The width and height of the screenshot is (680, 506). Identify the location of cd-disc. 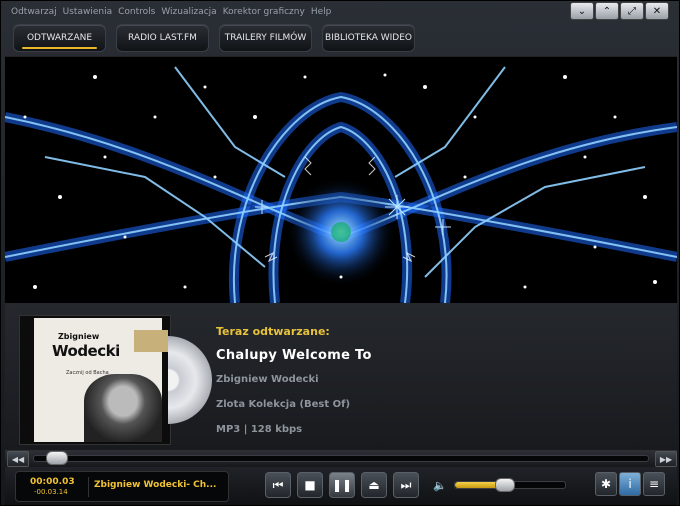
(190, 380).